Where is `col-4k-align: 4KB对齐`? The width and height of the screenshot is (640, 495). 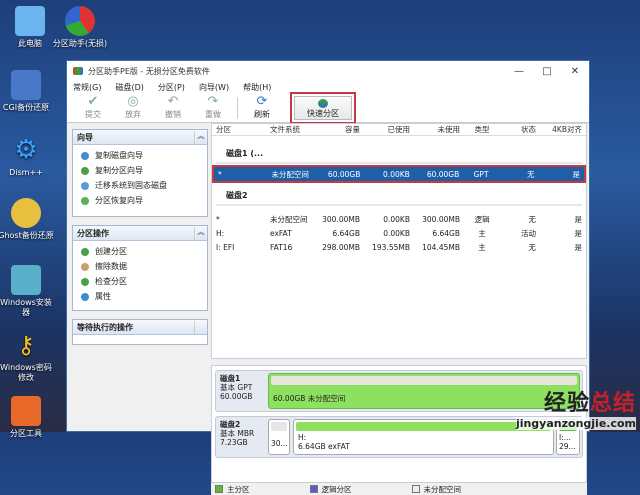 col-4k-align: 4KB对齐 is located at coordinates (563, 129).